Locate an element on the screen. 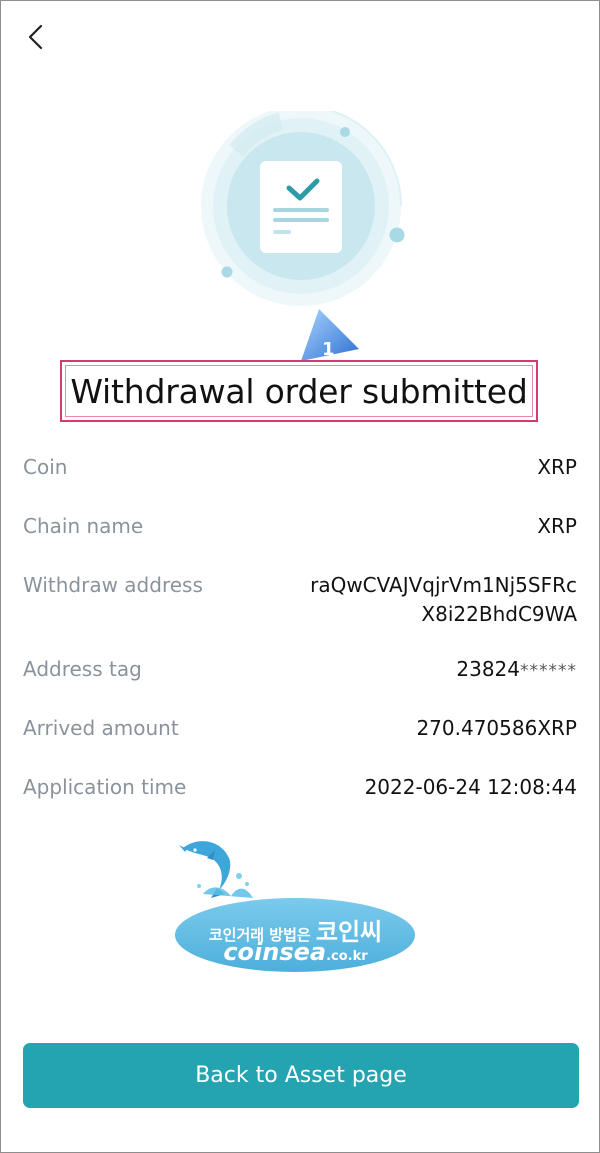  page-title: Withdrawal order submitted is located at coordinates (299, 391).